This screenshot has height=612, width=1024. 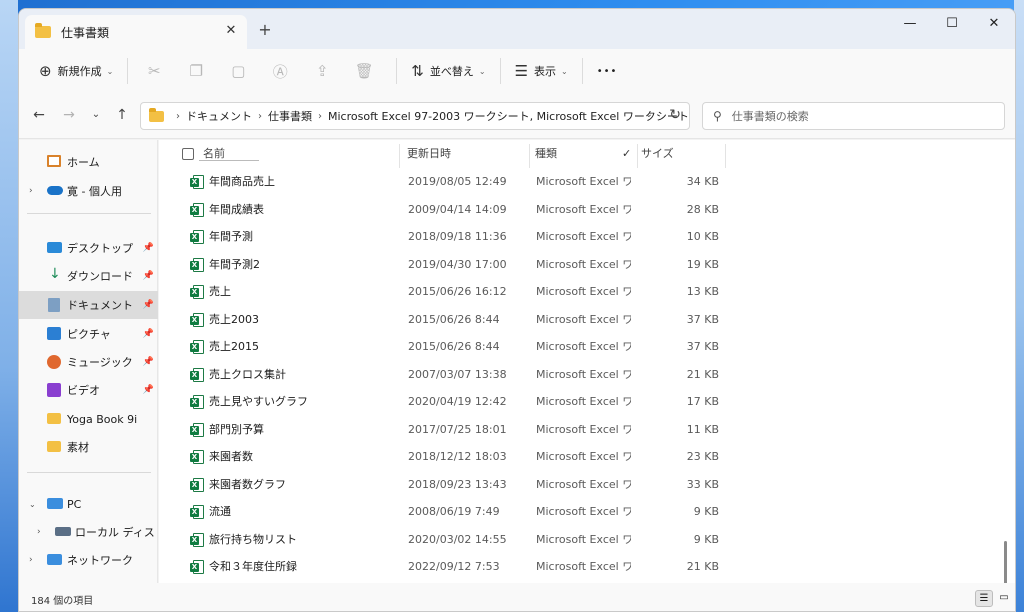 What do you see at coordinates (55, 274) in the screenshot?
I see `download-icon: ↓` at bounding box center [55, 274].